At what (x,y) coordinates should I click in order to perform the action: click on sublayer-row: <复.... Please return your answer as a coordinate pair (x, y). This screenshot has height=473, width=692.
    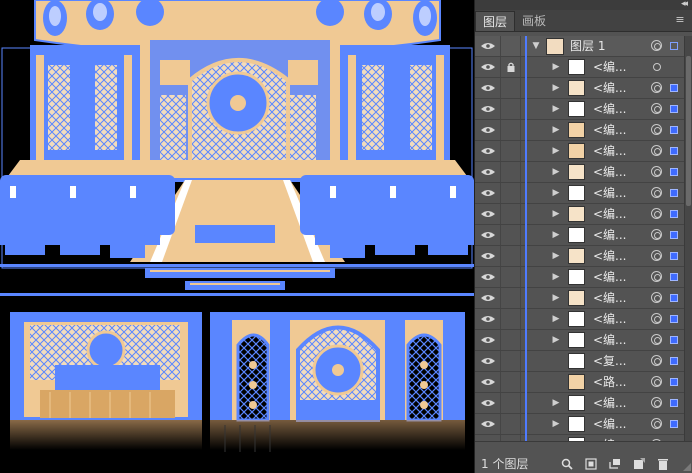
    Looking at the image, I should click on (580, 361).